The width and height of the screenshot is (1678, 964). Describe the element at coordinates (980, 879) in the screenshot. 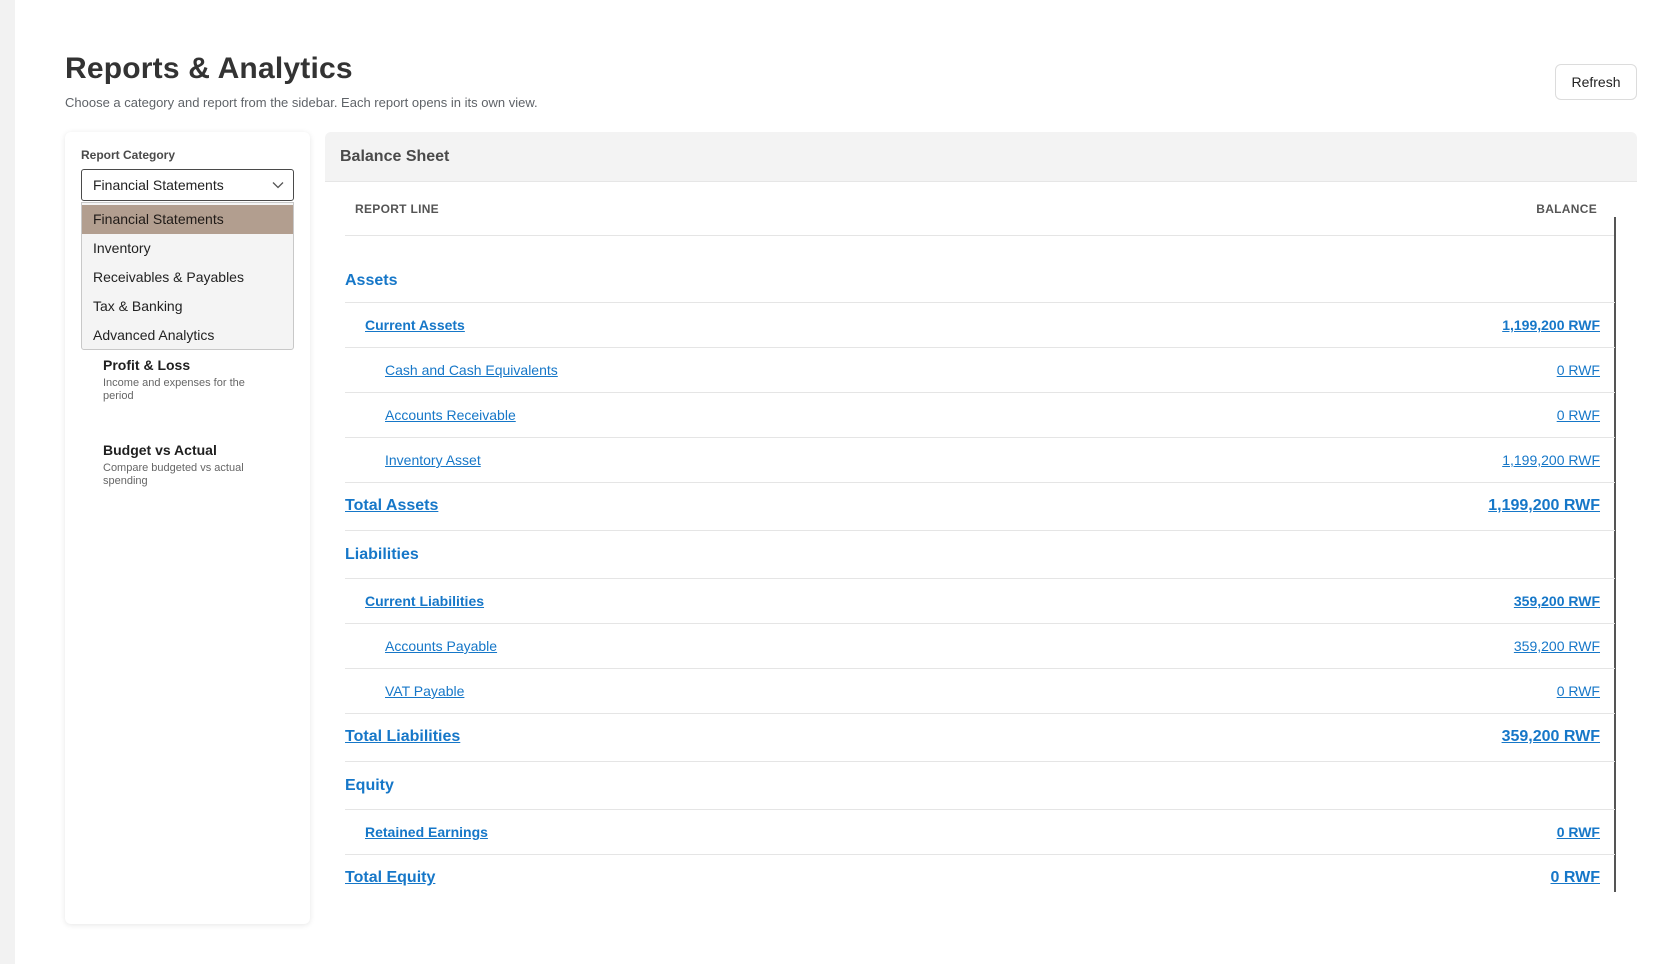

I see `total-row: Total Equity 0 RWF` at that location.